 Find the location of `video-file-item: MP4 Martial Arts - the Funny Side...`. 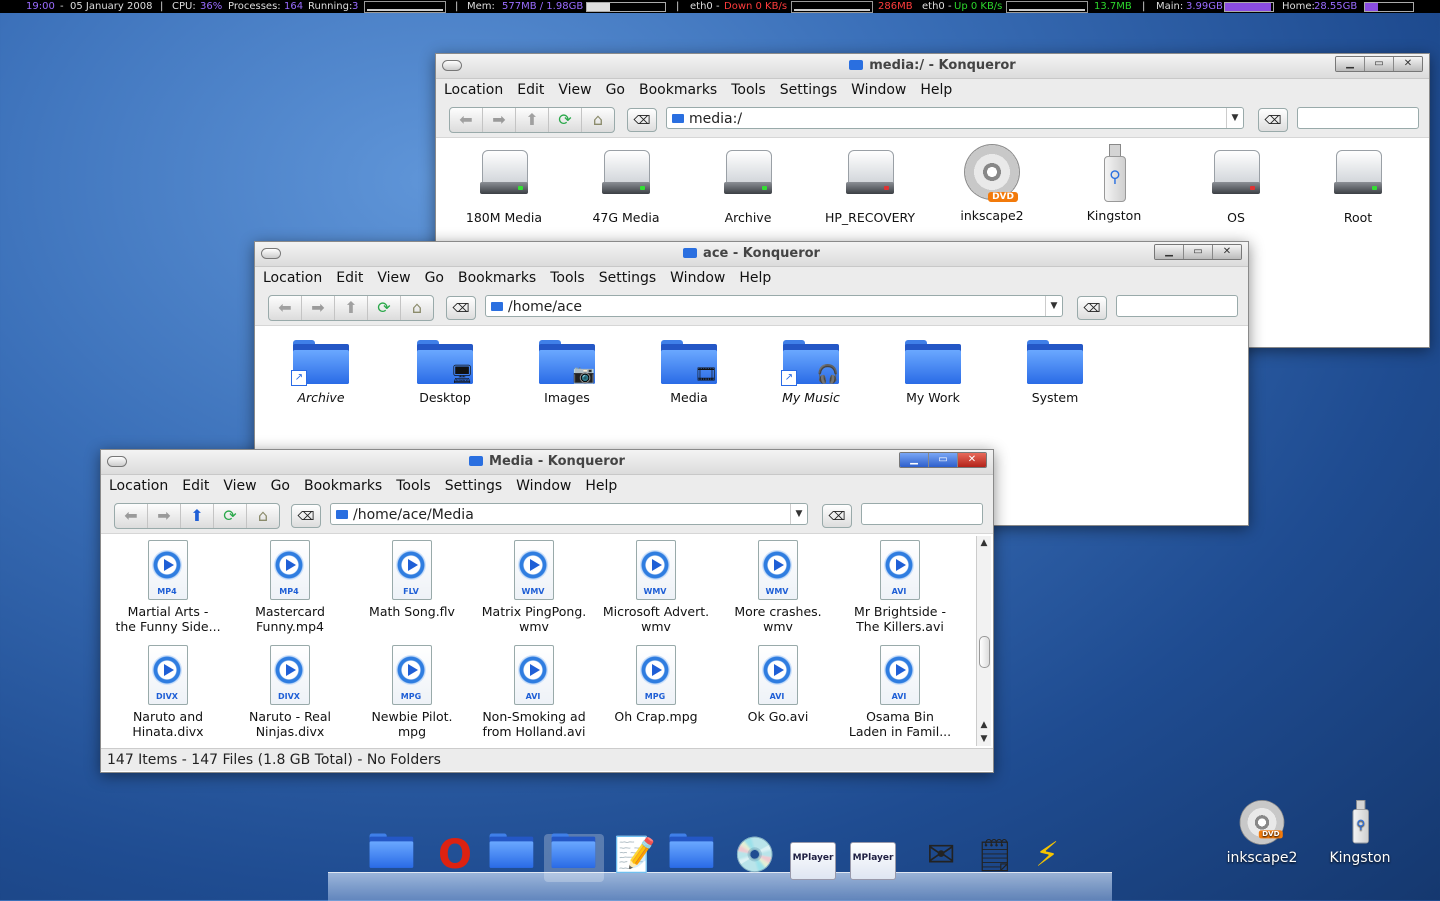

video-file-item: MP4 Martial Arts - the Funny Side... is located at coordinates (168, 587).